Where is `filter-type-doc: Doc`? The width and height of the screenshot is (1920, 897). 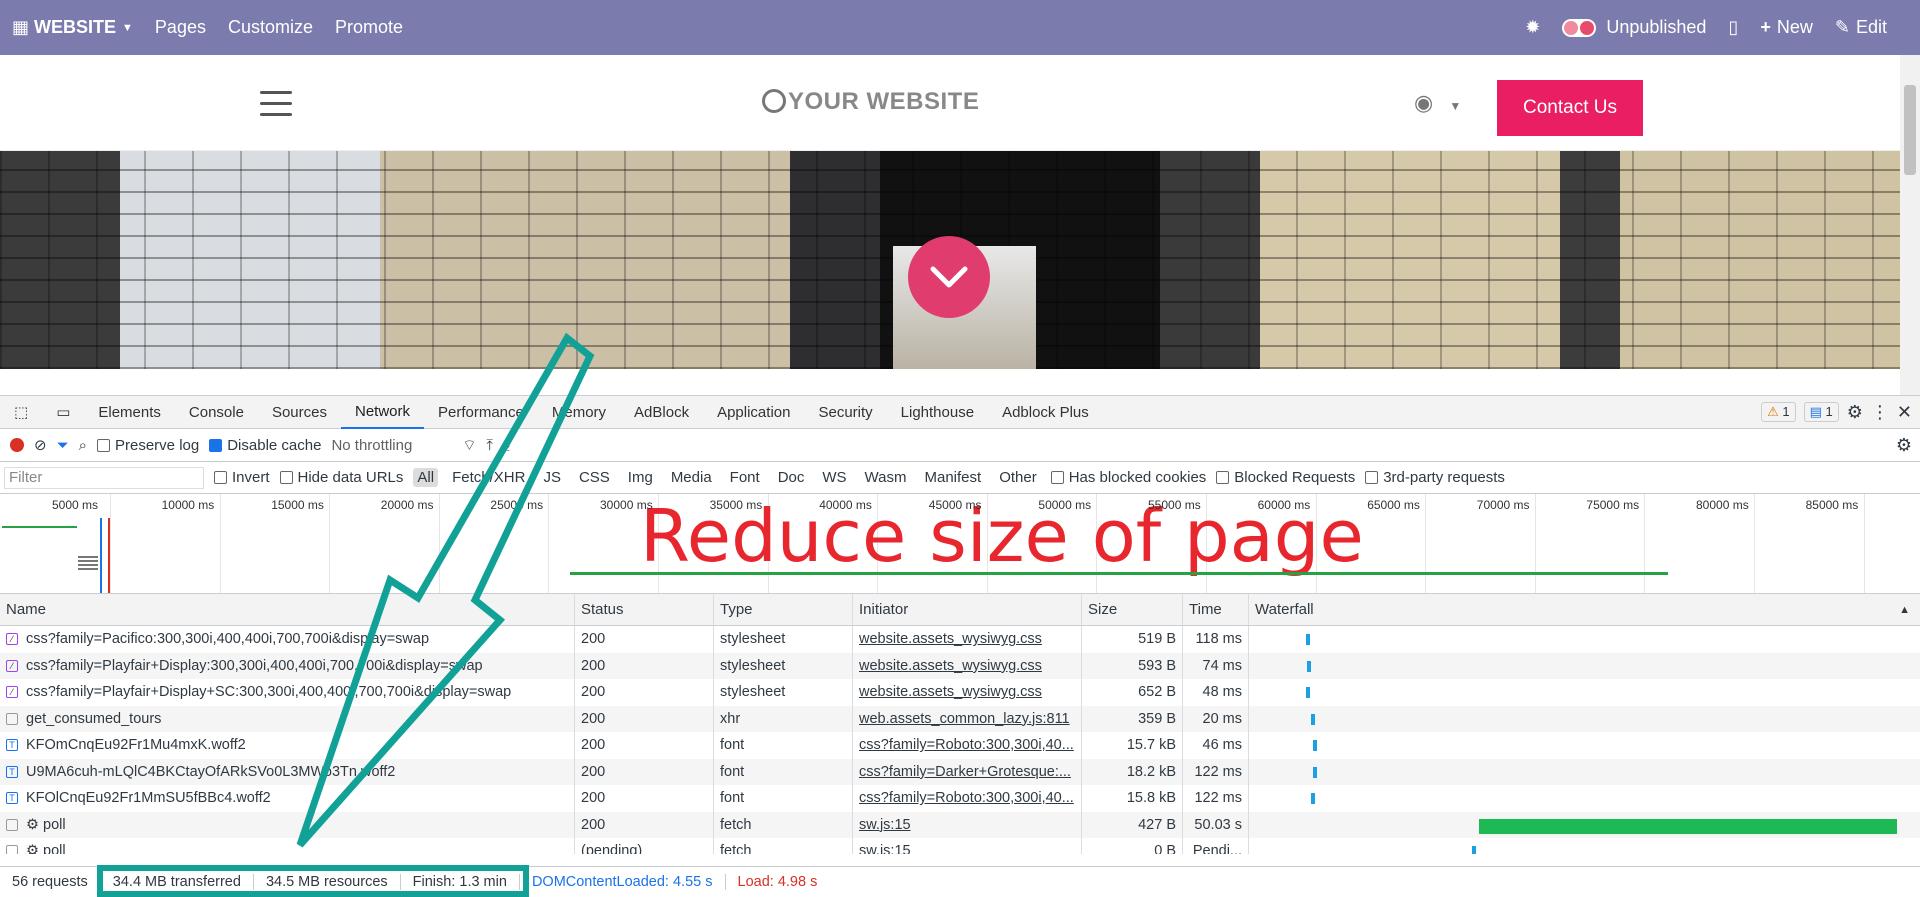
filter-type-doc: Doc is located at coordinates (791, 477).